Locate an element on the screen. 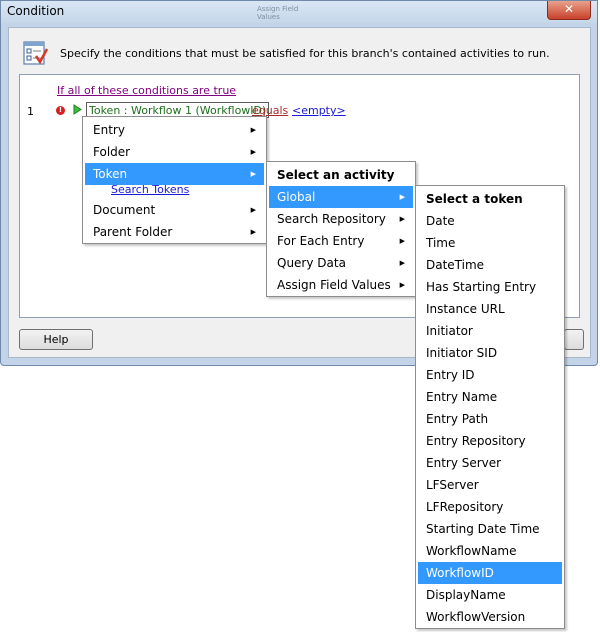 This screenshot has height=632, width=600. token-item: Entry Name is located at coordinates (490, 397).